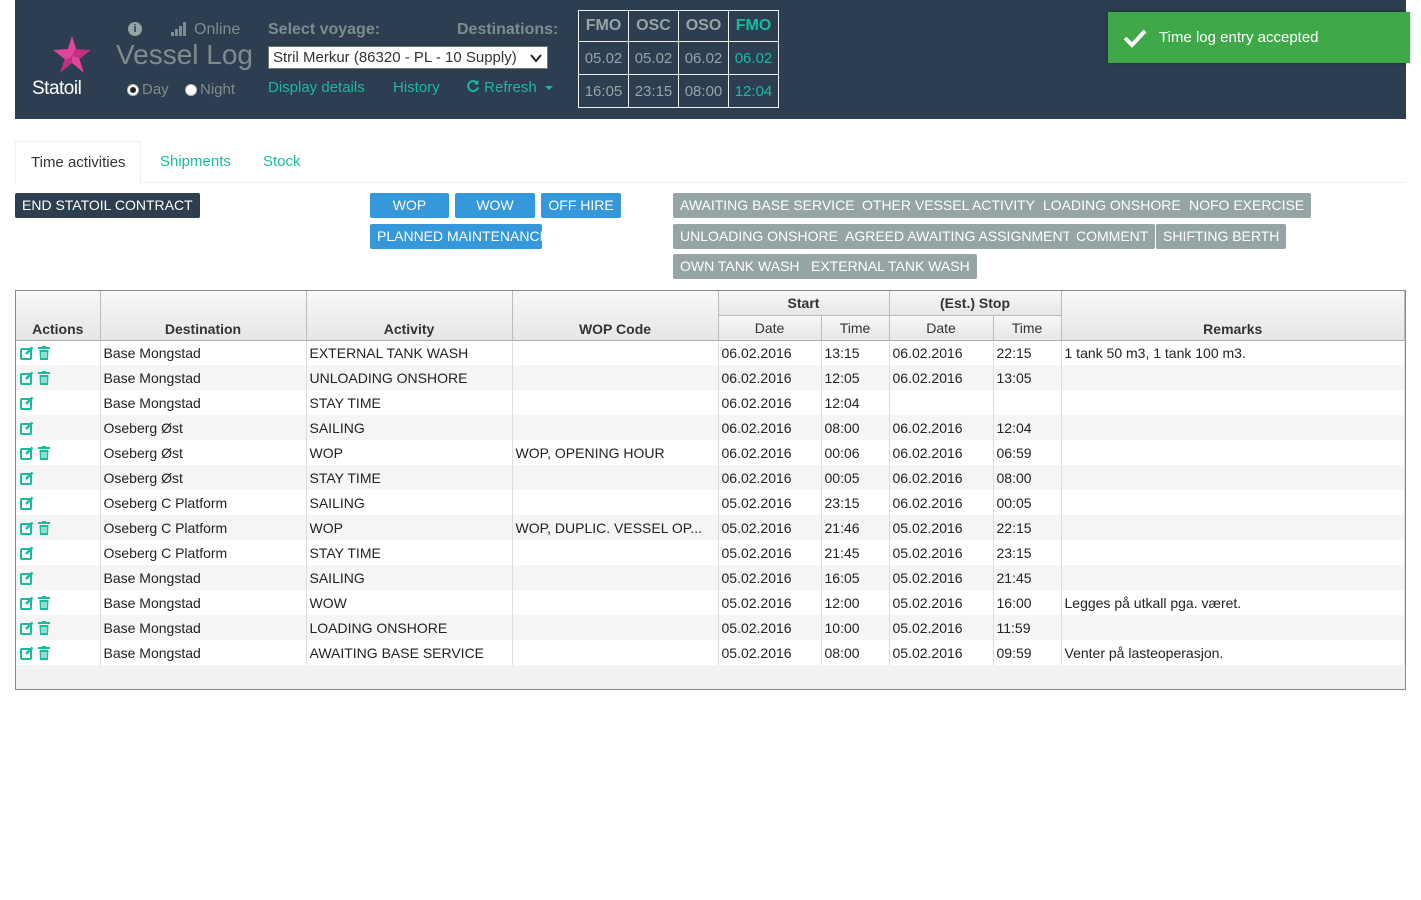 This screenshot has width=1421, height=900. I want to click on cell-start-time: 08:00, so click(855, 652).